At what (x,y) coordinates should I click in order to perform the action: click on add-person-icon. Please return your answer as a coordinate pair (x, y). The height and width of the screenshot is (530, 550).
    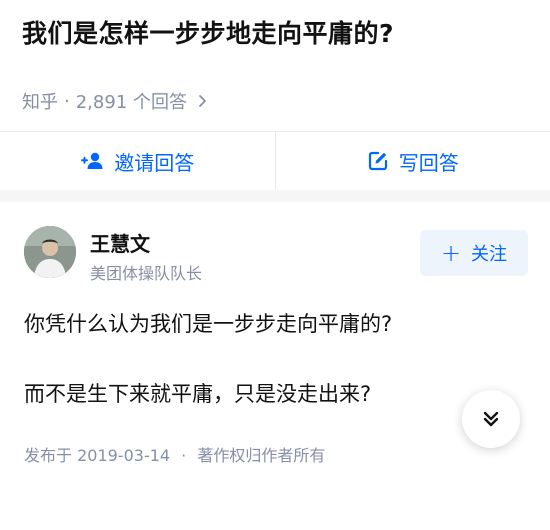
    Looking at the image, I should click on (92, 160).